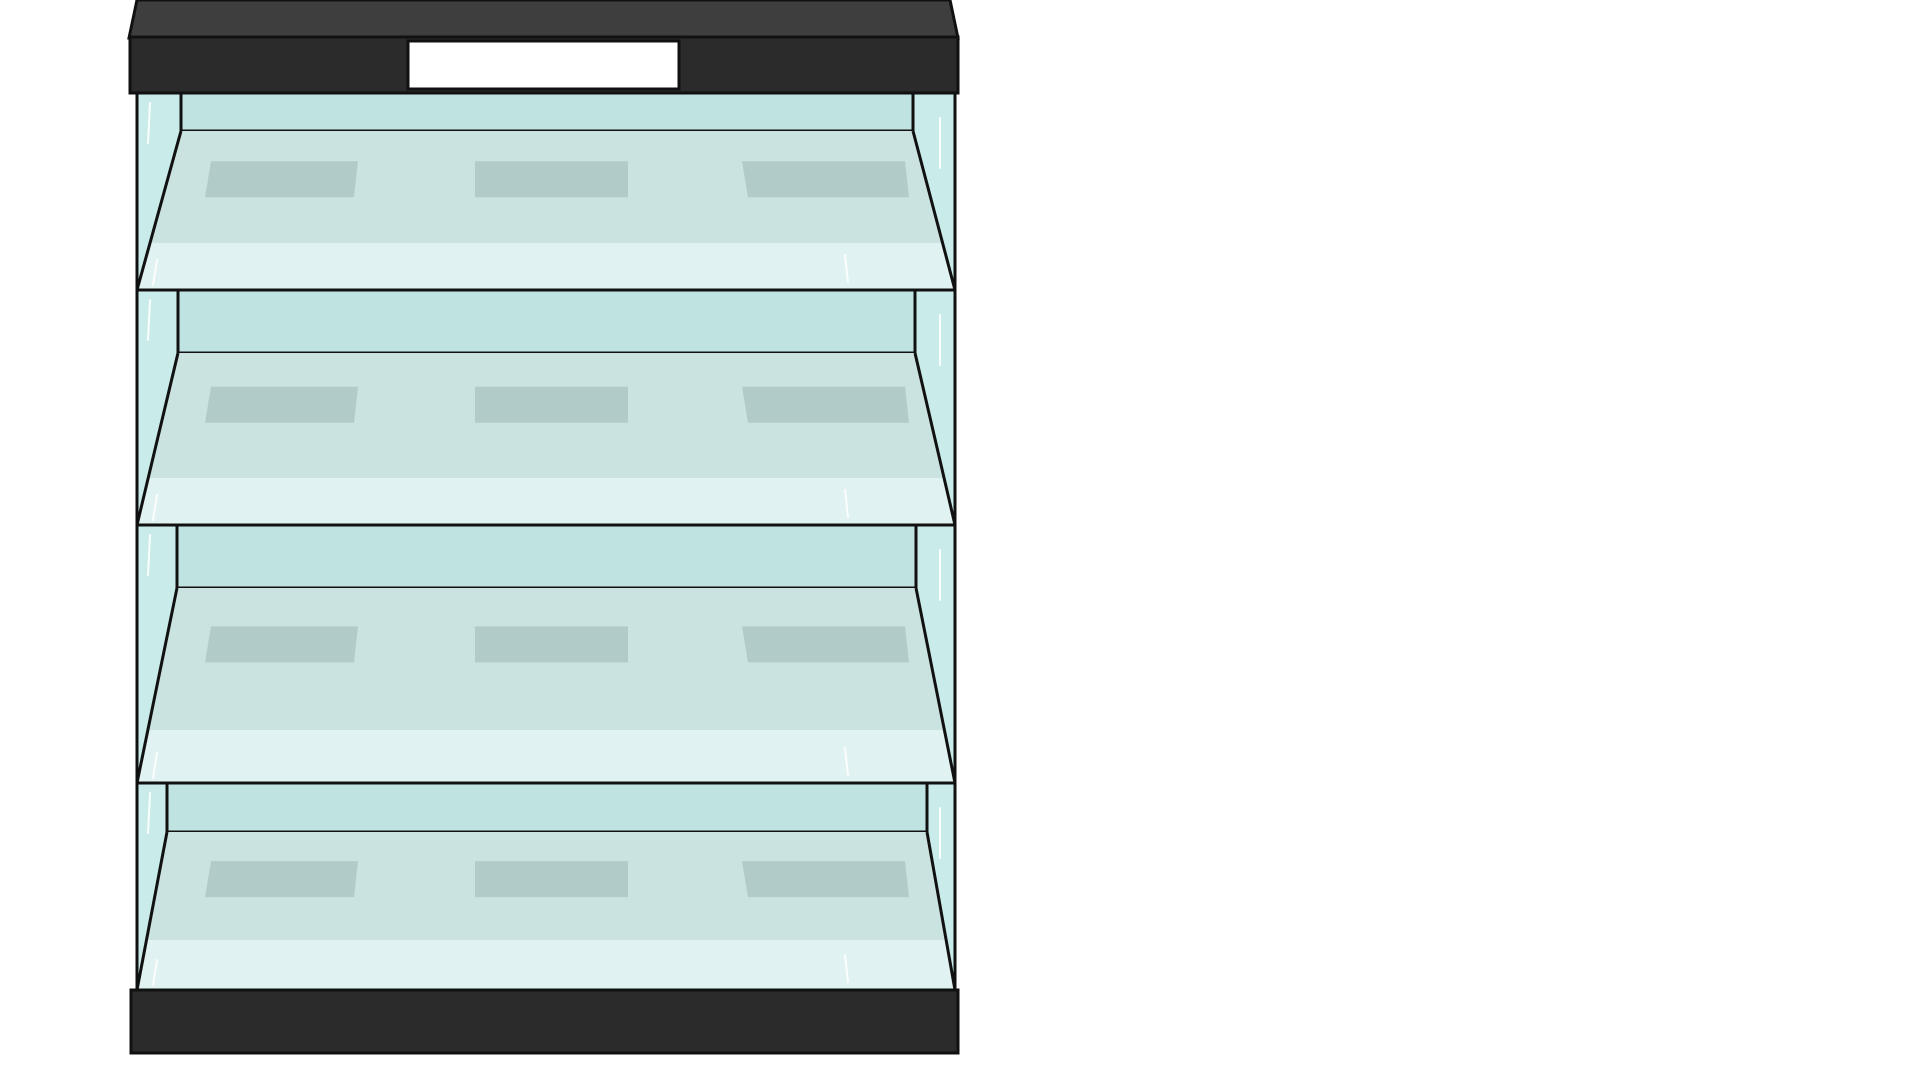 The width and height of the screenshot is (1920, 1080). What do you see at coordinates (544, 1021) in the screenshot?
I see `case-base` at bounding box center [544, 1021].